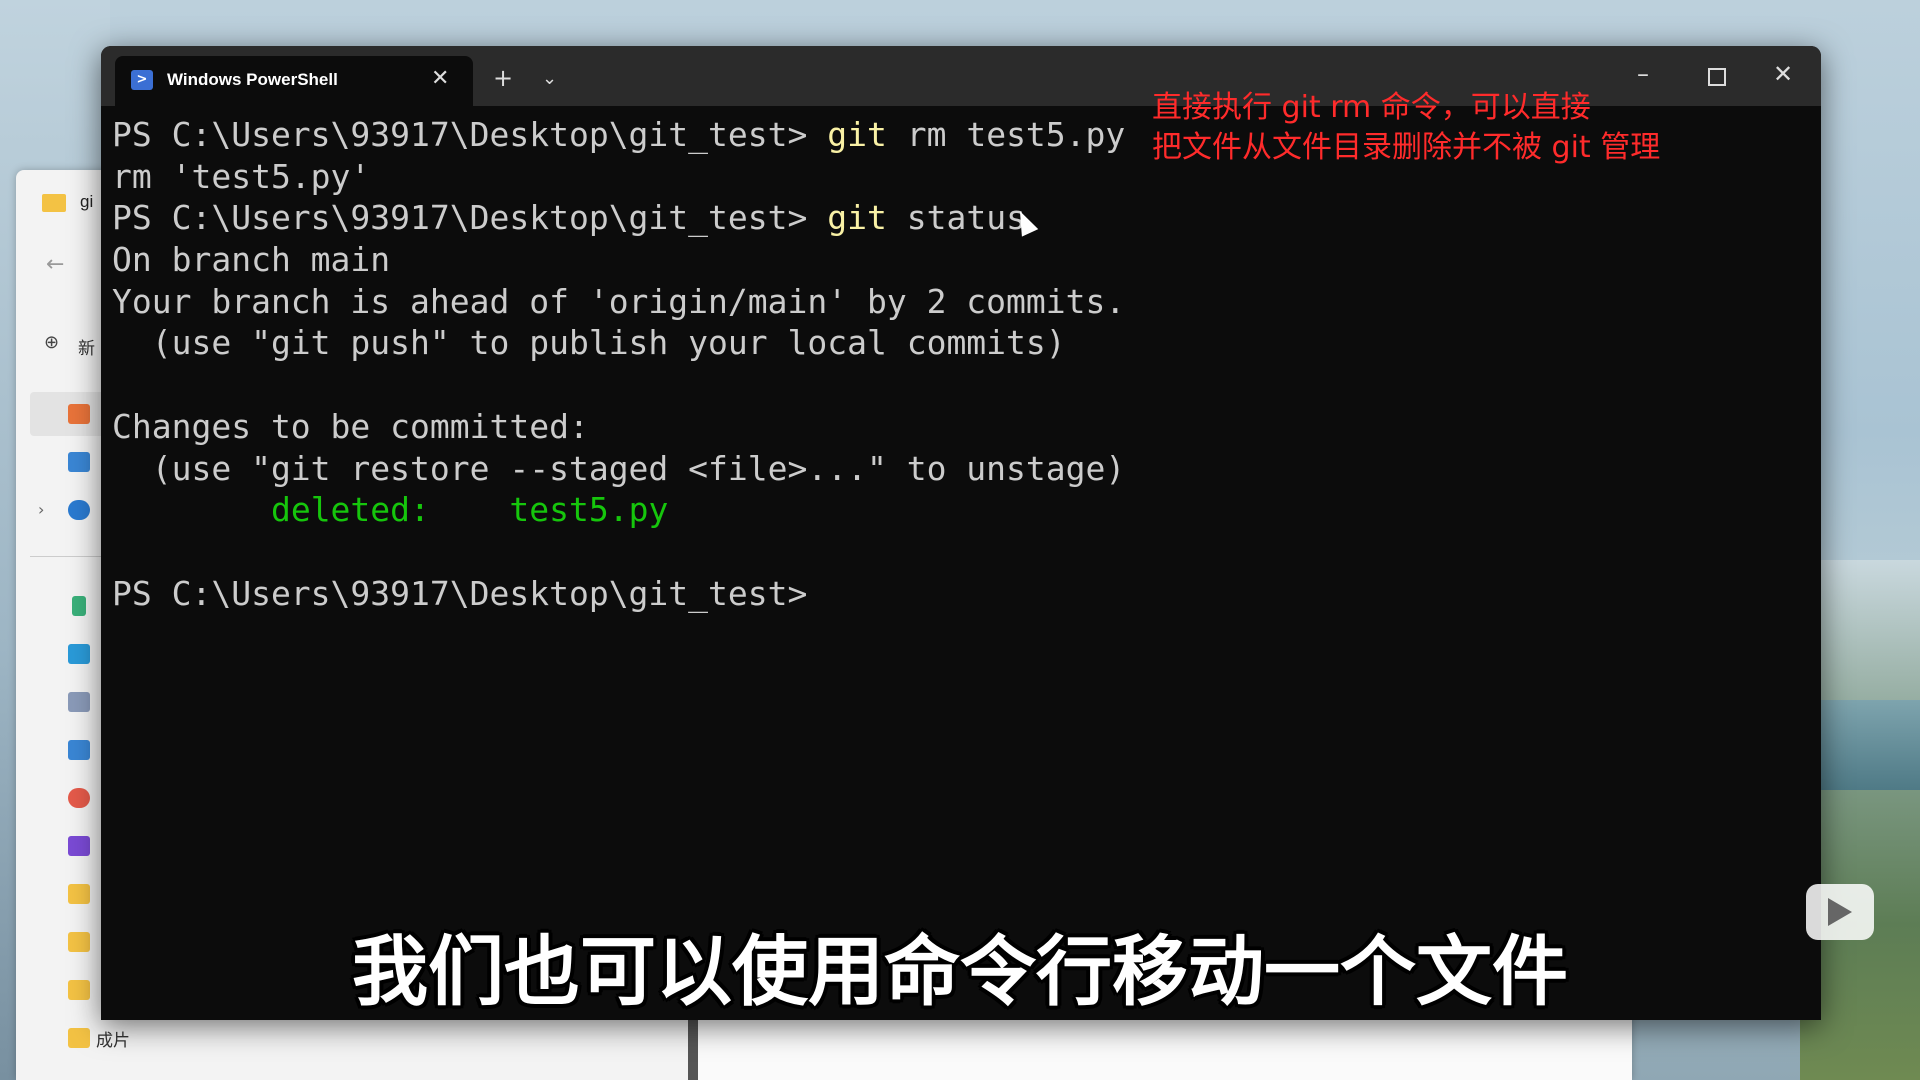 Image resolution: width=1920 pixels, height=1080 pixels. What do you see at coordinates (503, 78) in the screenshot?
I see `new-tab-button: +` at bounding box center [503, 78].